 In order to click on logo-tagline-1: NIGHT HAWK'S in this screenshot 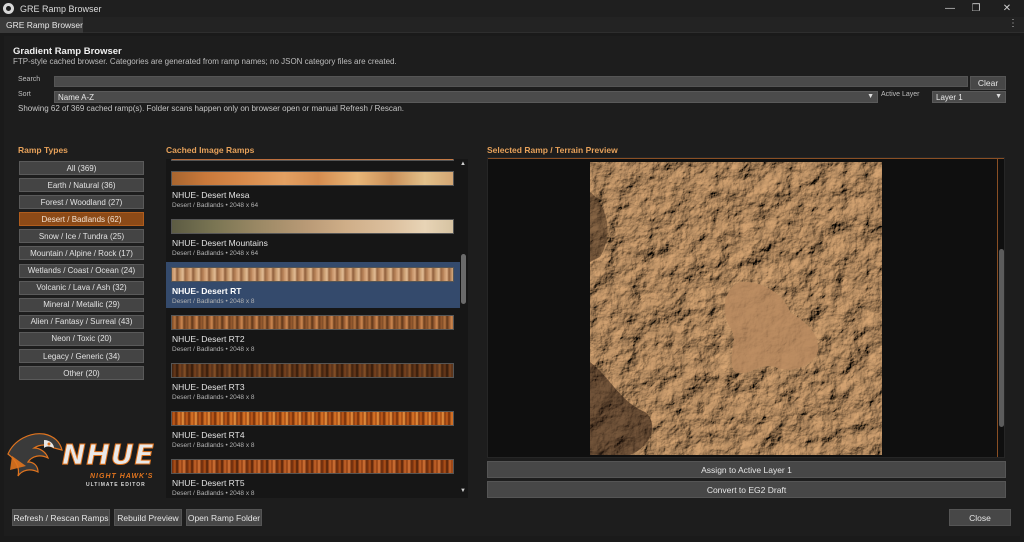, I will do `click(122, 476)`.